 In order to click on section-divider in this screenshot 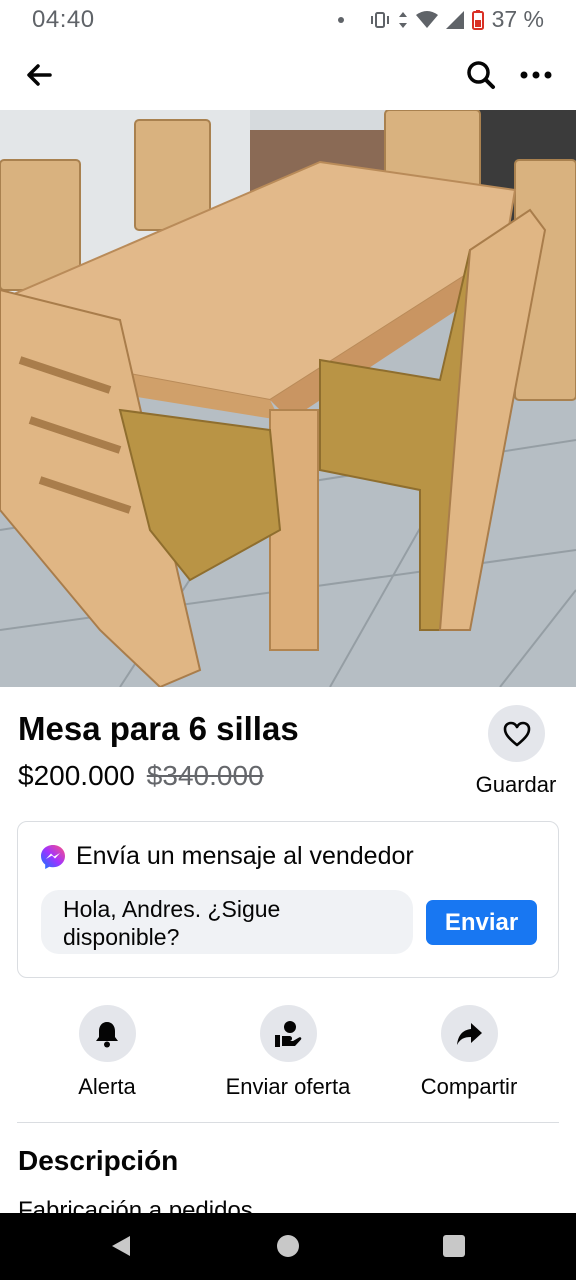, I will do `click(288, 1122)`.